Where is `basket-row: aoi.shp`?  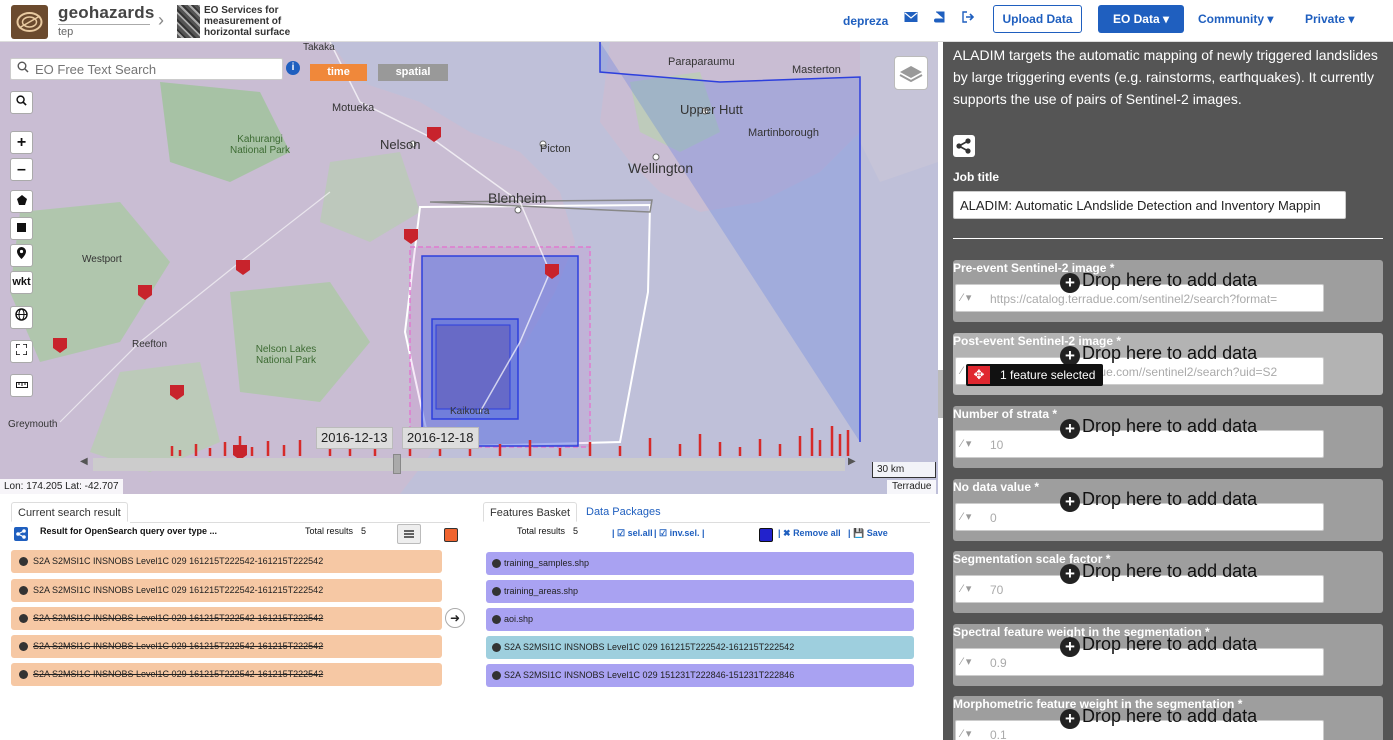 basket-row: aoi.shp is located at coordinates (700, 619).